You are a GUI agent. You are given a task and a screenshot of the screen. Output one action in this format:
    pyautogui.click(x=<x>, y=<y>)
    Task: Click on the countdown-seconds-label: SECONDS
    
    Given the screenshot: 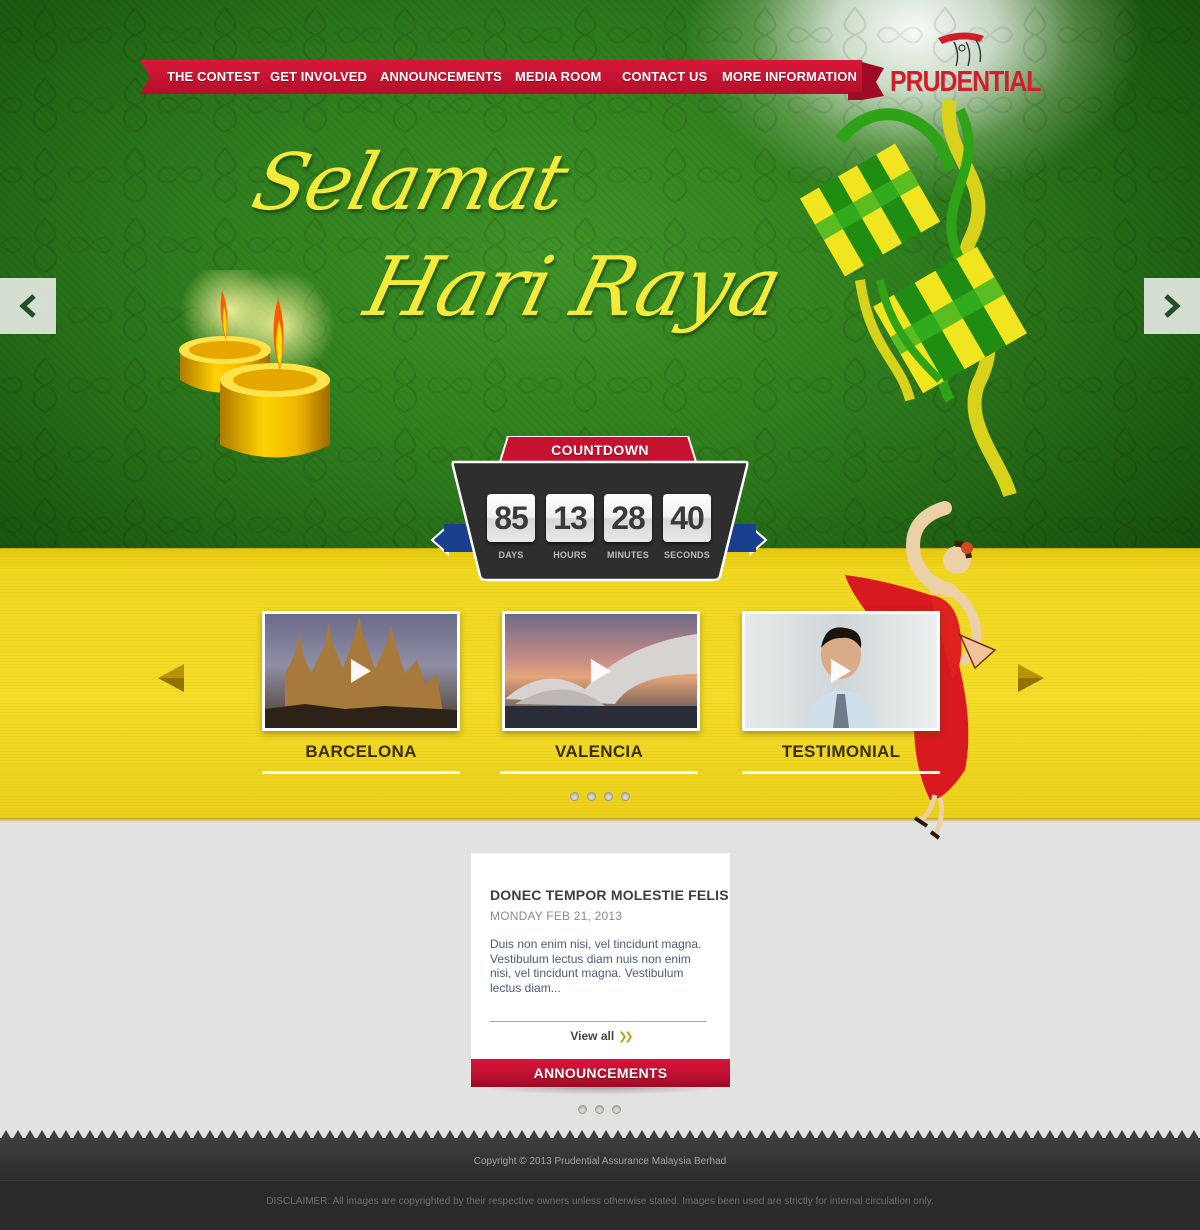 What is the action you would take?
    pyautogui.click(x=687, y=555)
    